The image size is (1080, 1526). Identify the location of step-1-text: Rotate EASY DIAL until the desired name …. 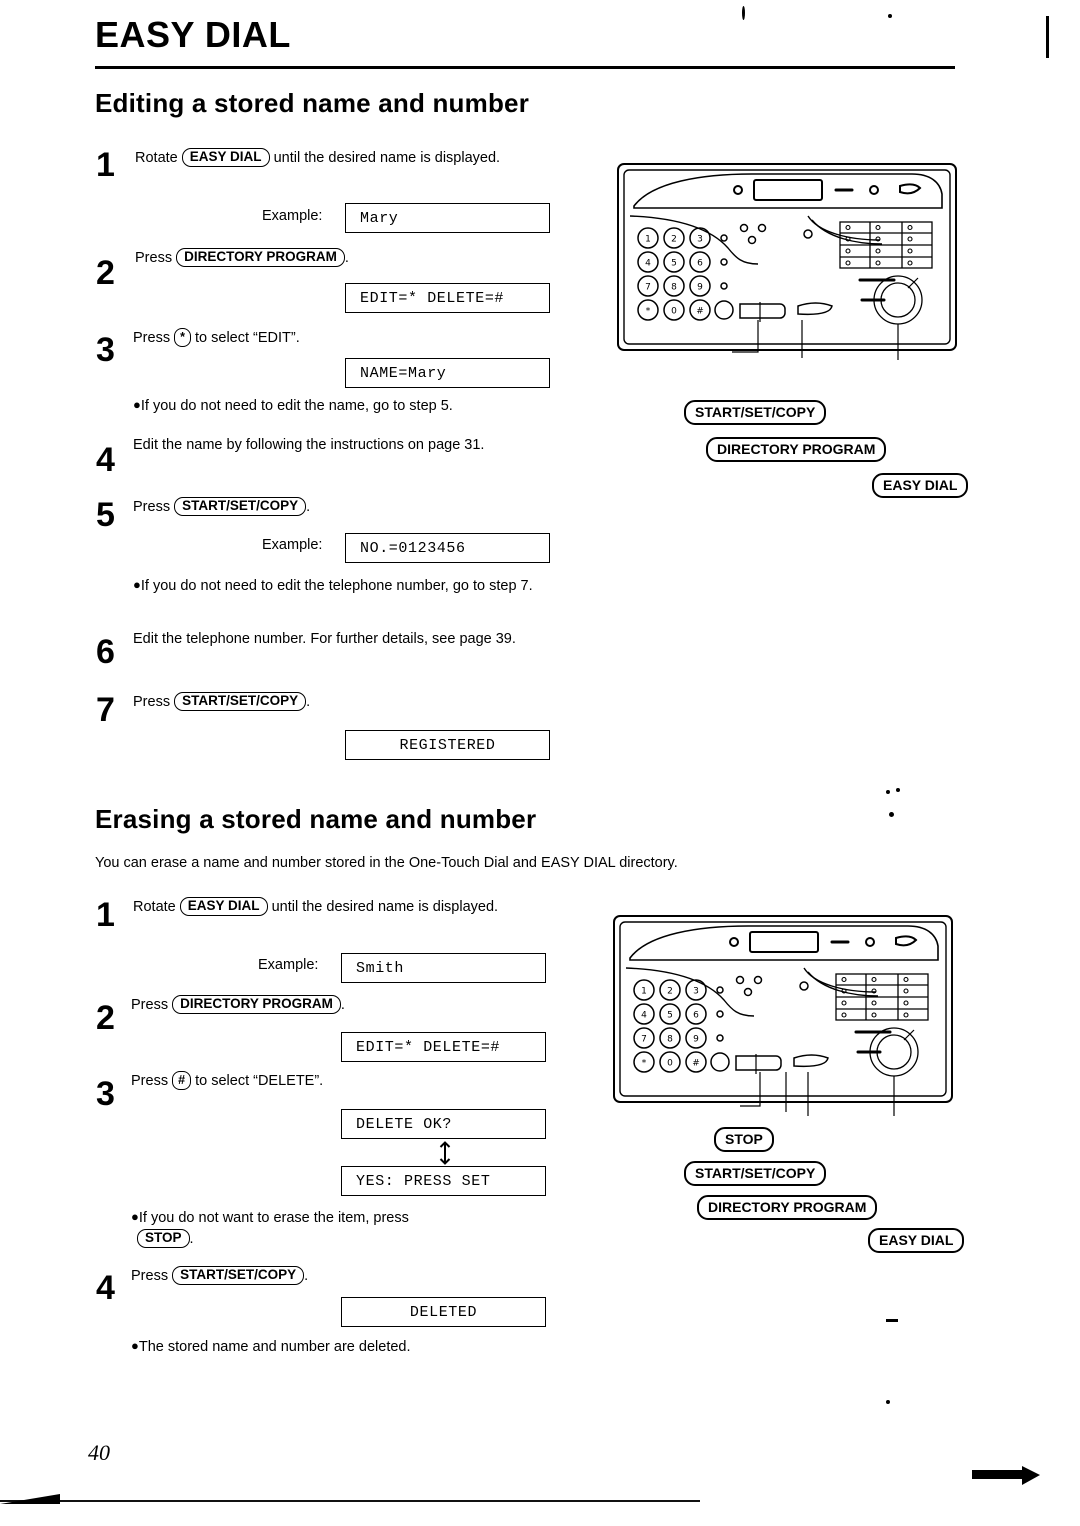
(335, 158).